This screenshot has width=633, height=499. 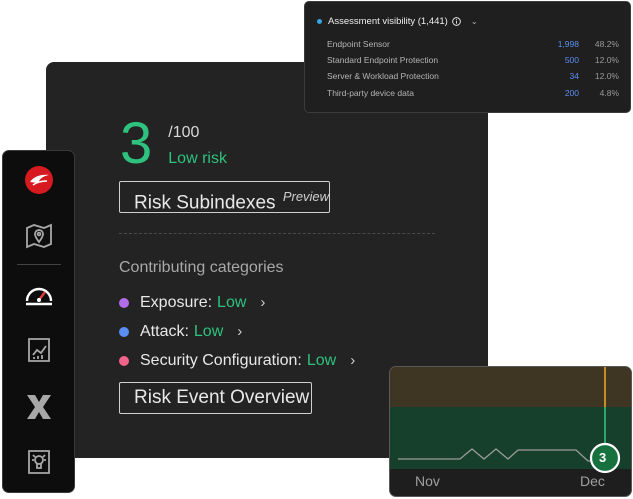 I want to click on visibility-row-label: Server & Workload Protection, so click(x=383, y=76).